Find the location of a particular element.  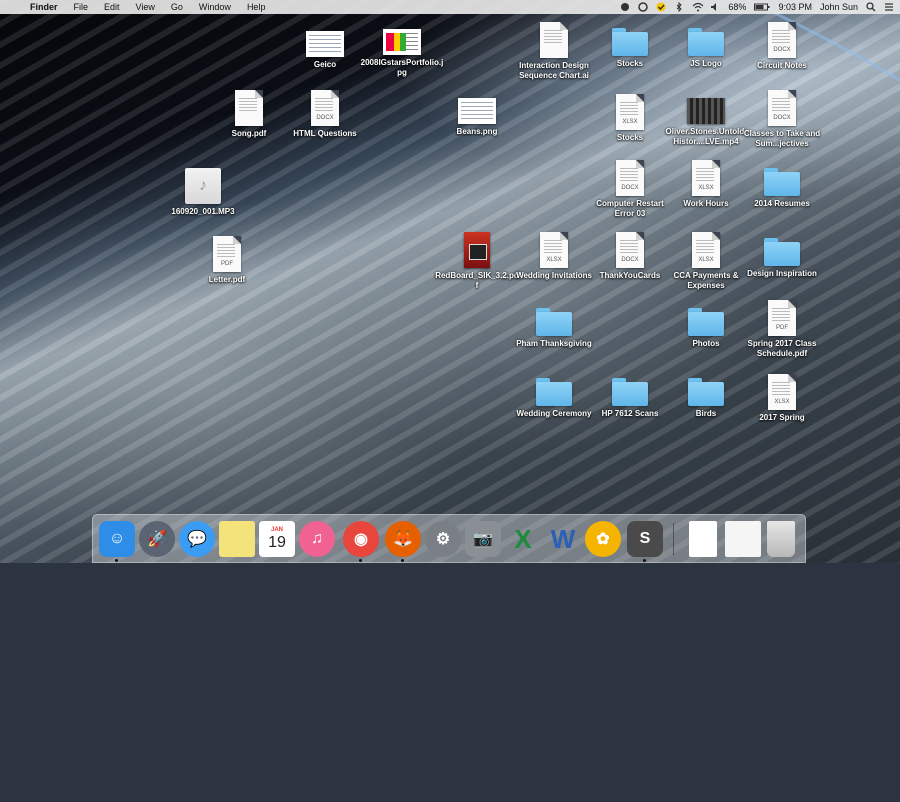

desktop-icon-label: 160920_001.MP3 is located at coordinates (203, 211).